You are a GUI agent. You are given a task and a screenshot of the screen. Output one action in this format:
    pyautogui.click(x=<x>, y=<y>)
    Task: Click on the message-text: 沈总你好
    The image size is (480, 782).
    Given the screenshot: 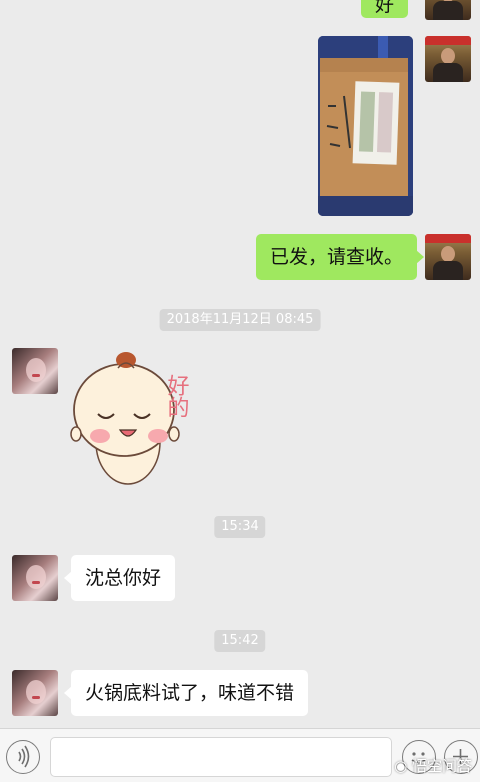 What is the action you would take?
    pyautogui.click(x=123, y=578)
    